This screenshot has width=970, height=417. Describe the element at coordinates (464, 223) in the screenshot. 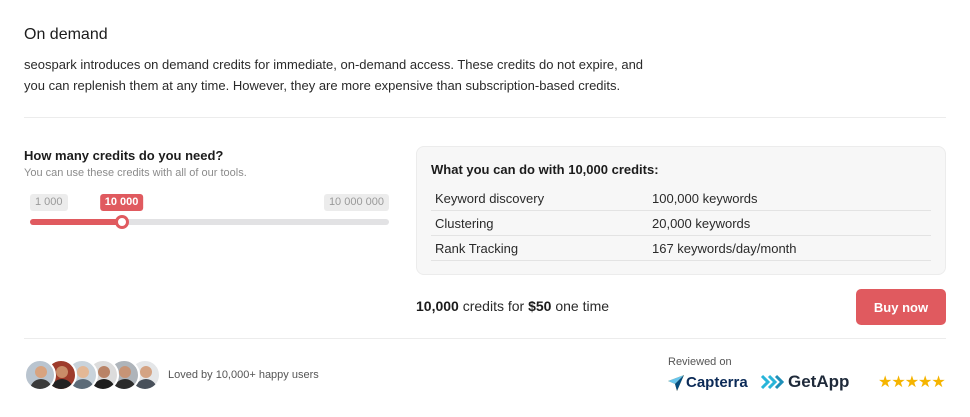

I see `info-row-label: Clustering` at that location.